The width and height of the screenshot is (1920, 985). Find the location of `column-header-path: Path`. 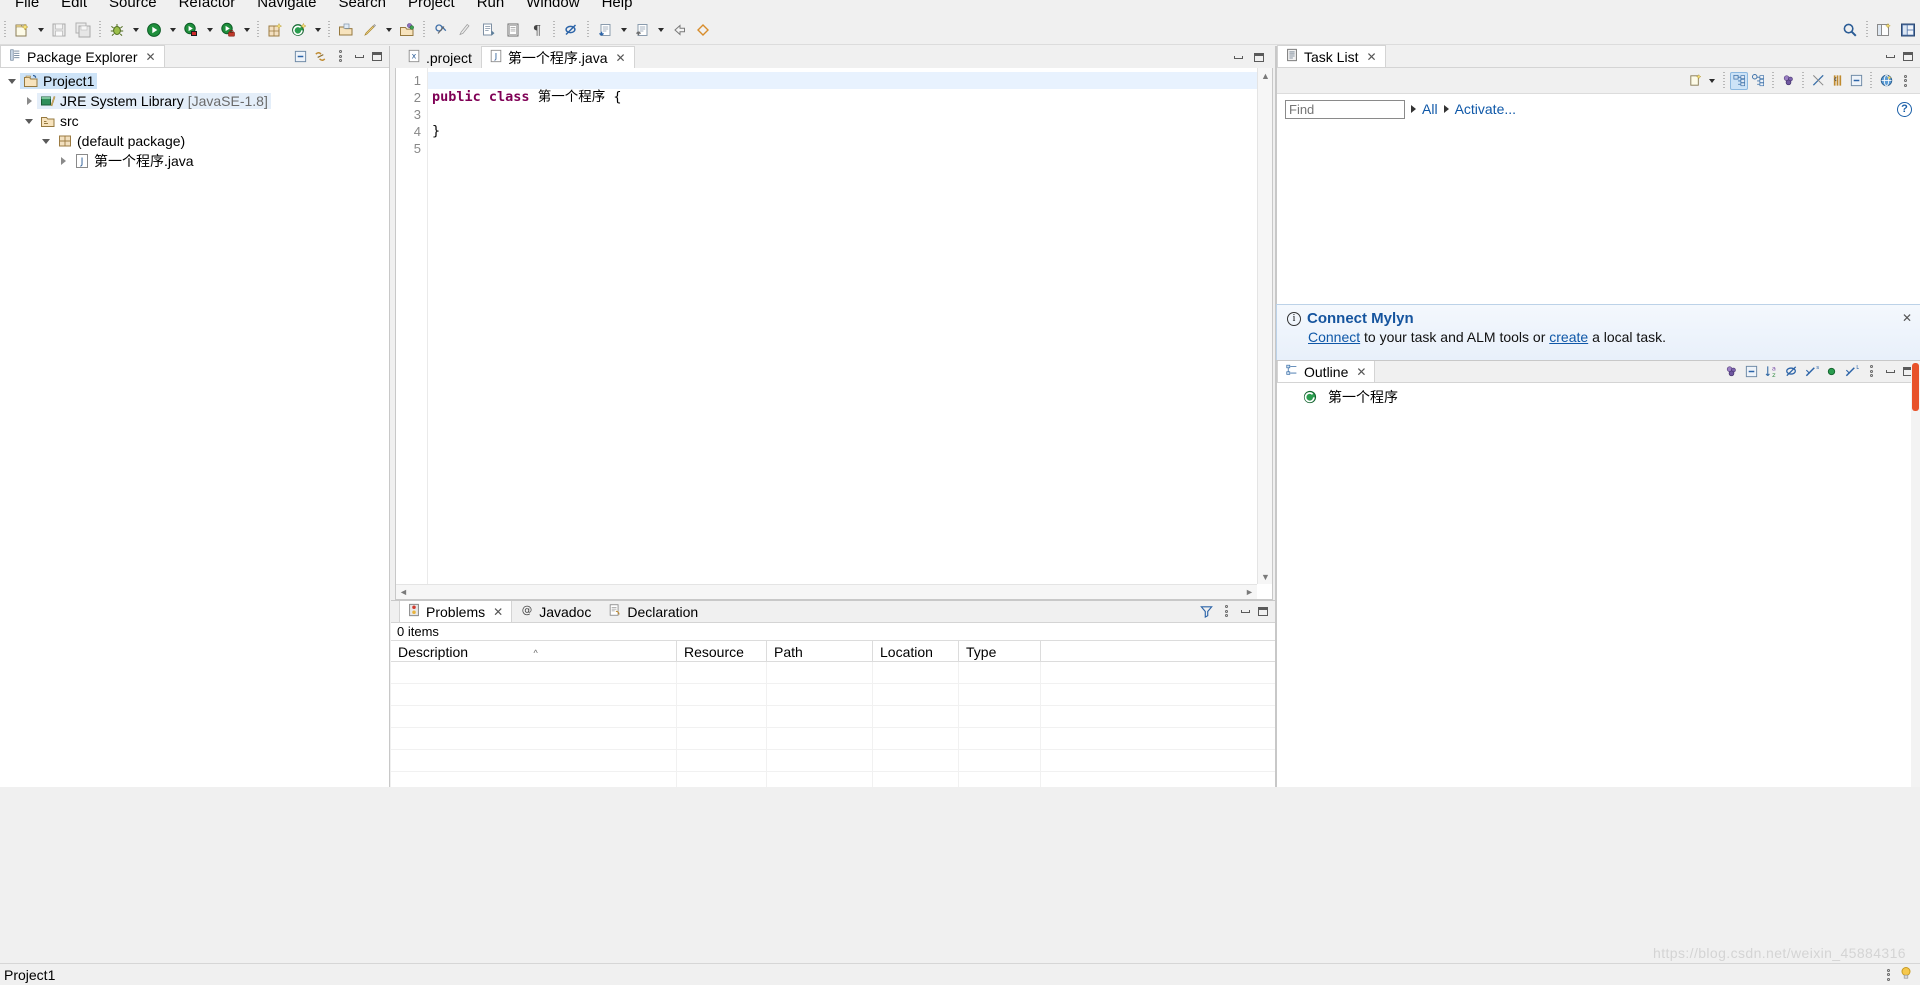

column-header-path: Path is located at coordinates (820, 651).